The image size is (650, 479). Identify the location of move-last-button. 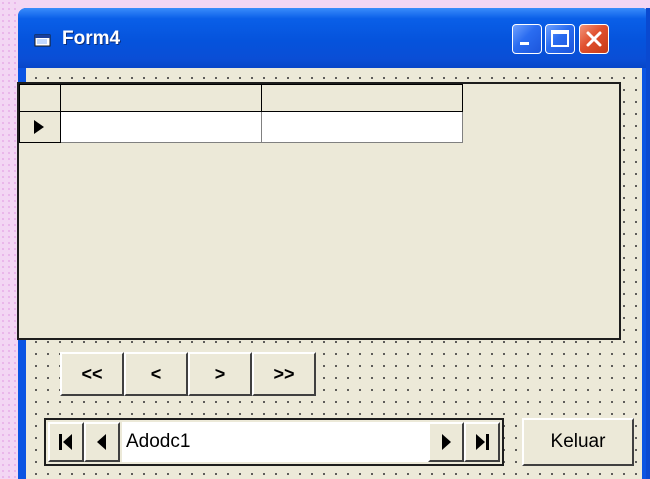
(482, 442).